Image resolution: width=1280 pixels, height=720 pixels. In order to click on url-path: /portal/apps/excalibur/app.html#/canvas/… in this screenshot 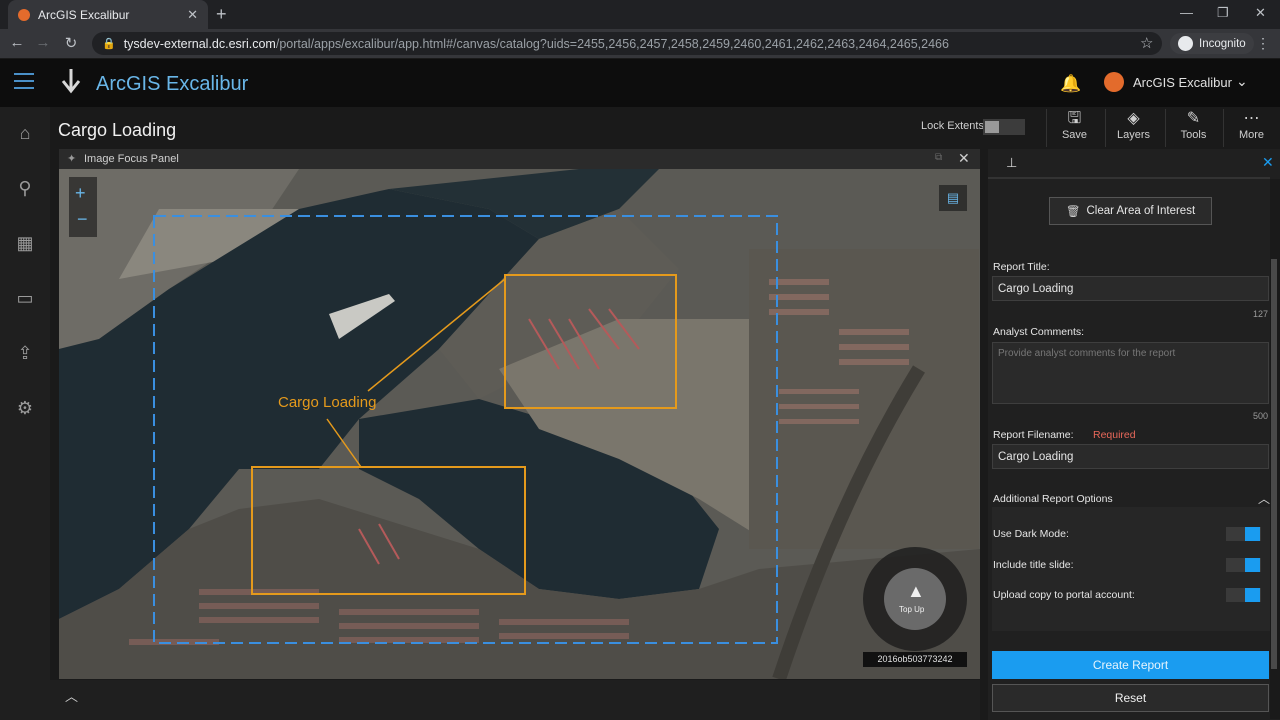, I will do `click(612, 43)`.